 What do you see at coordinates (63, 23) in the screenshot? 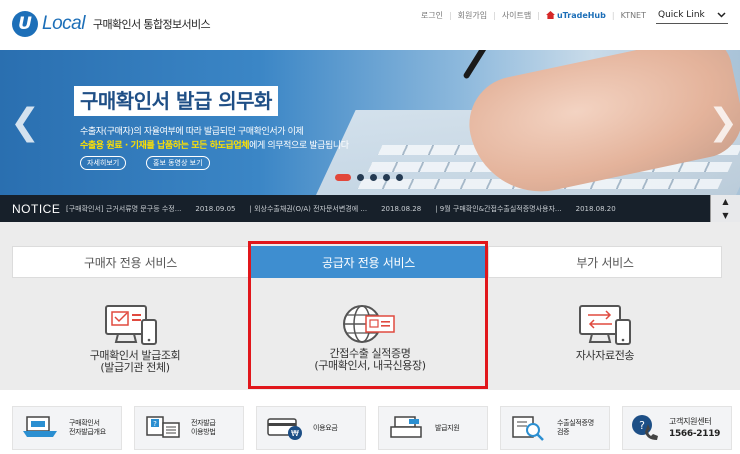
I see `logo-text: Local` at bounding box center [63, 23].